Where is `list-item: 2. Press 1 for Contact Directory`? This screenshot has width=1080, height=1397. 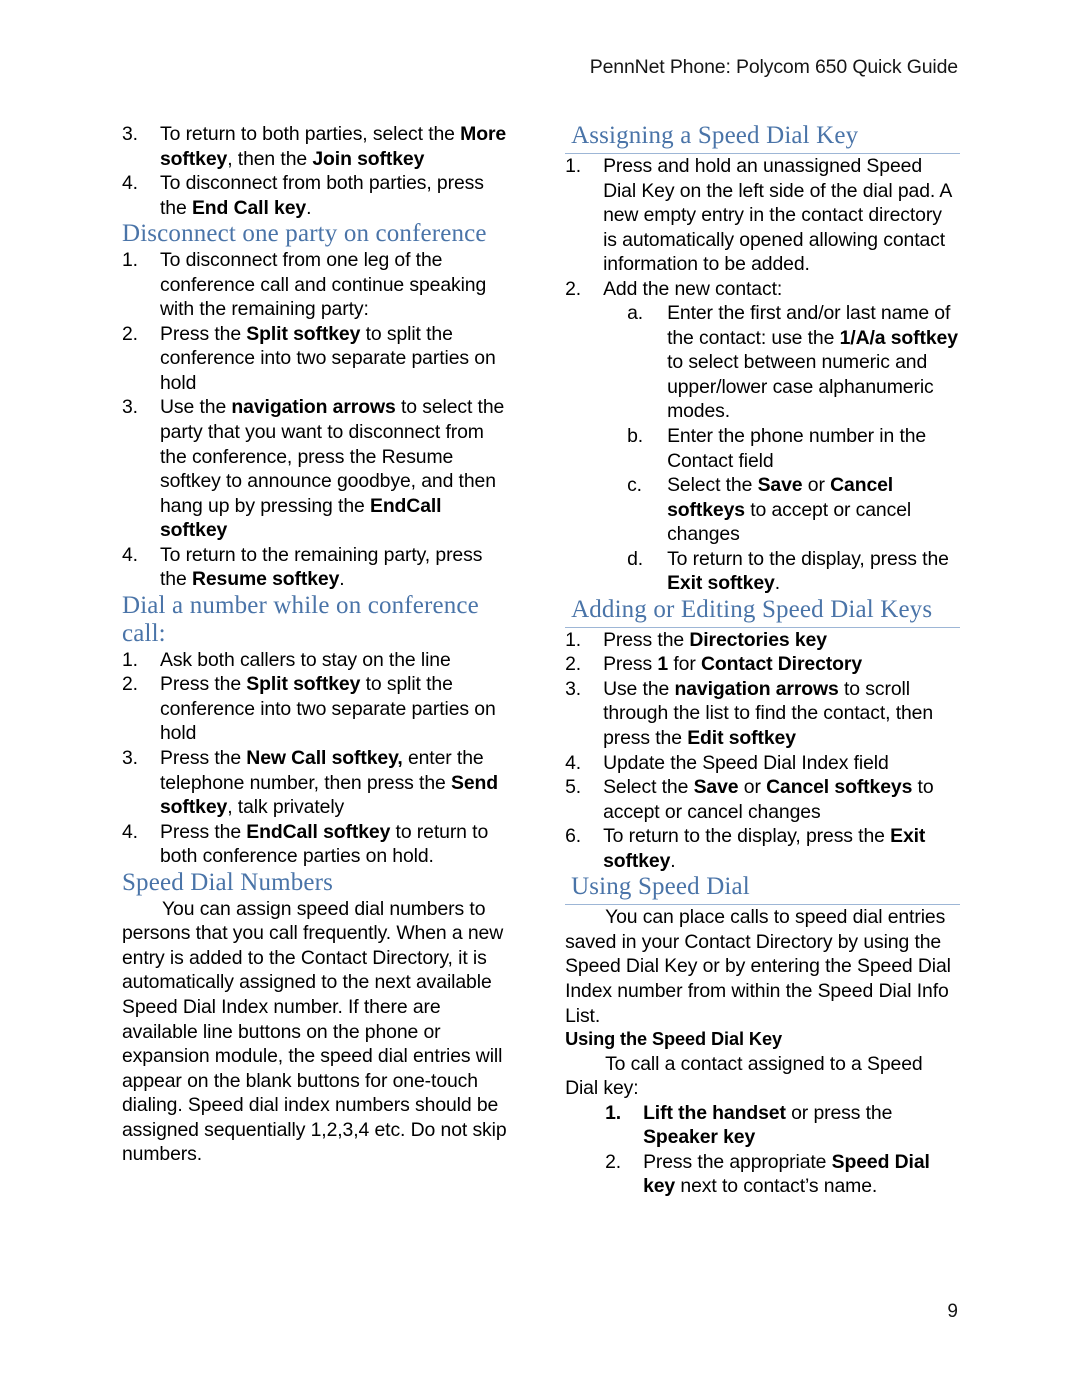
list-item: 2. Press 1 for Contact Directory is located at coordinates (762, 664).